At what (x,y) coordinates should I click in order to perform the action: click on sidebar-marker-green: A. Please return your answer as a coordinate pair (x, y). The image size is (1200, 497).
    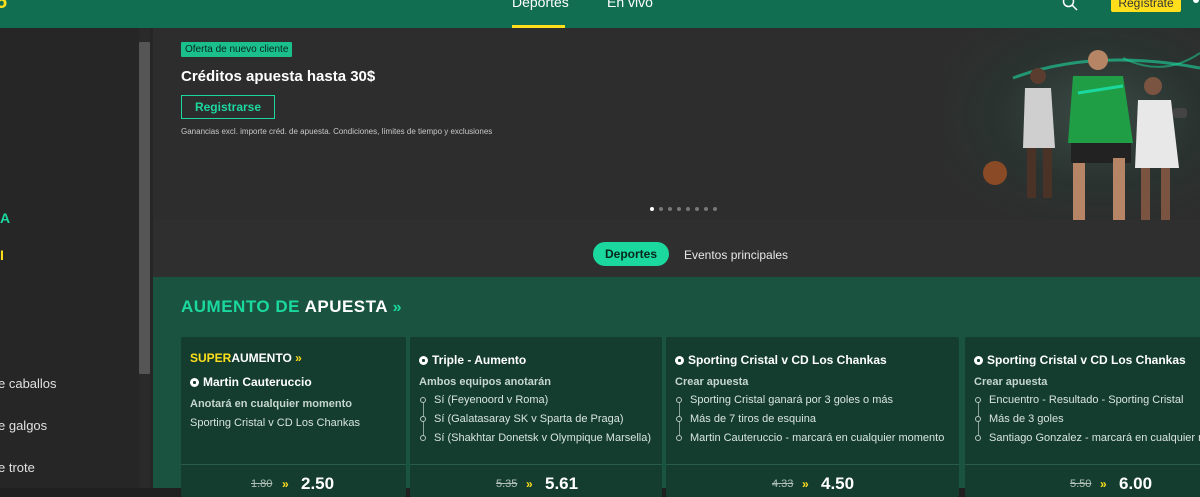
    Looking at the image, I should click on (5, 218).